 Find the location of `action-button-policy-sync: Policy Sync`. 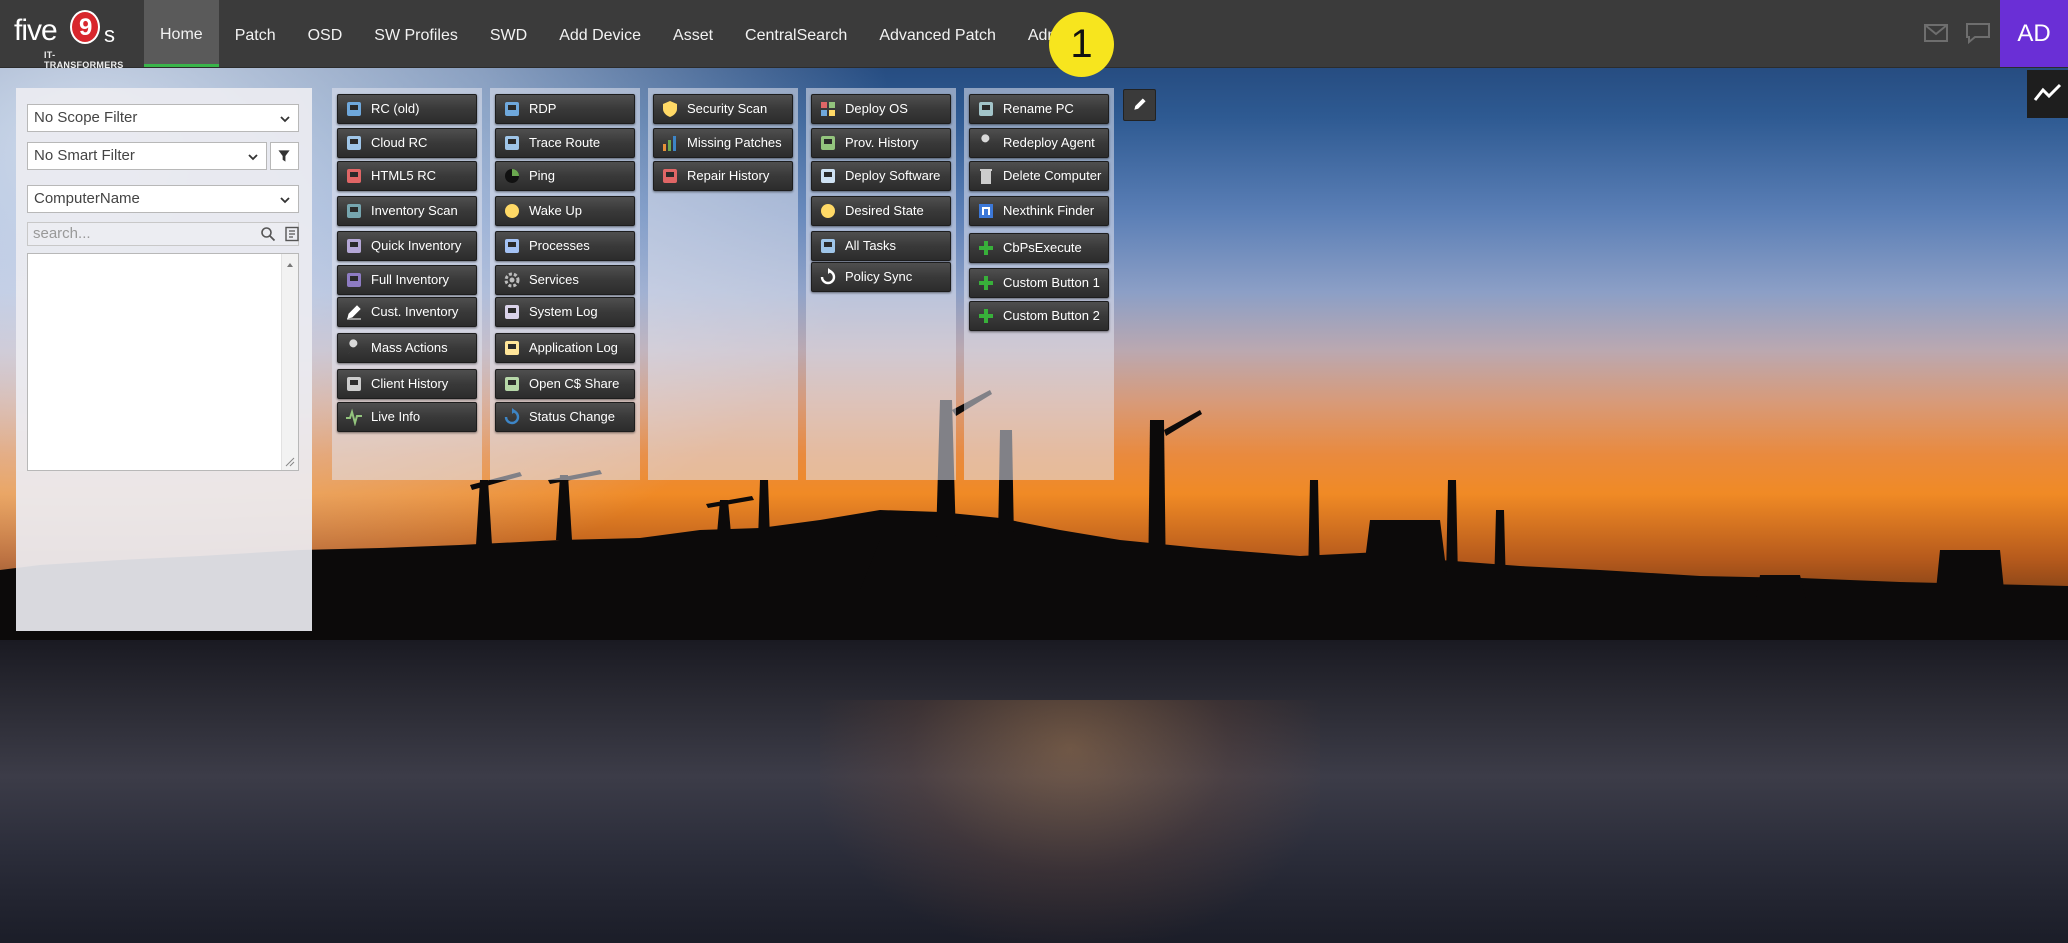

action-button-policy-sync: Policy Sync is located at coordinates (881, 277).